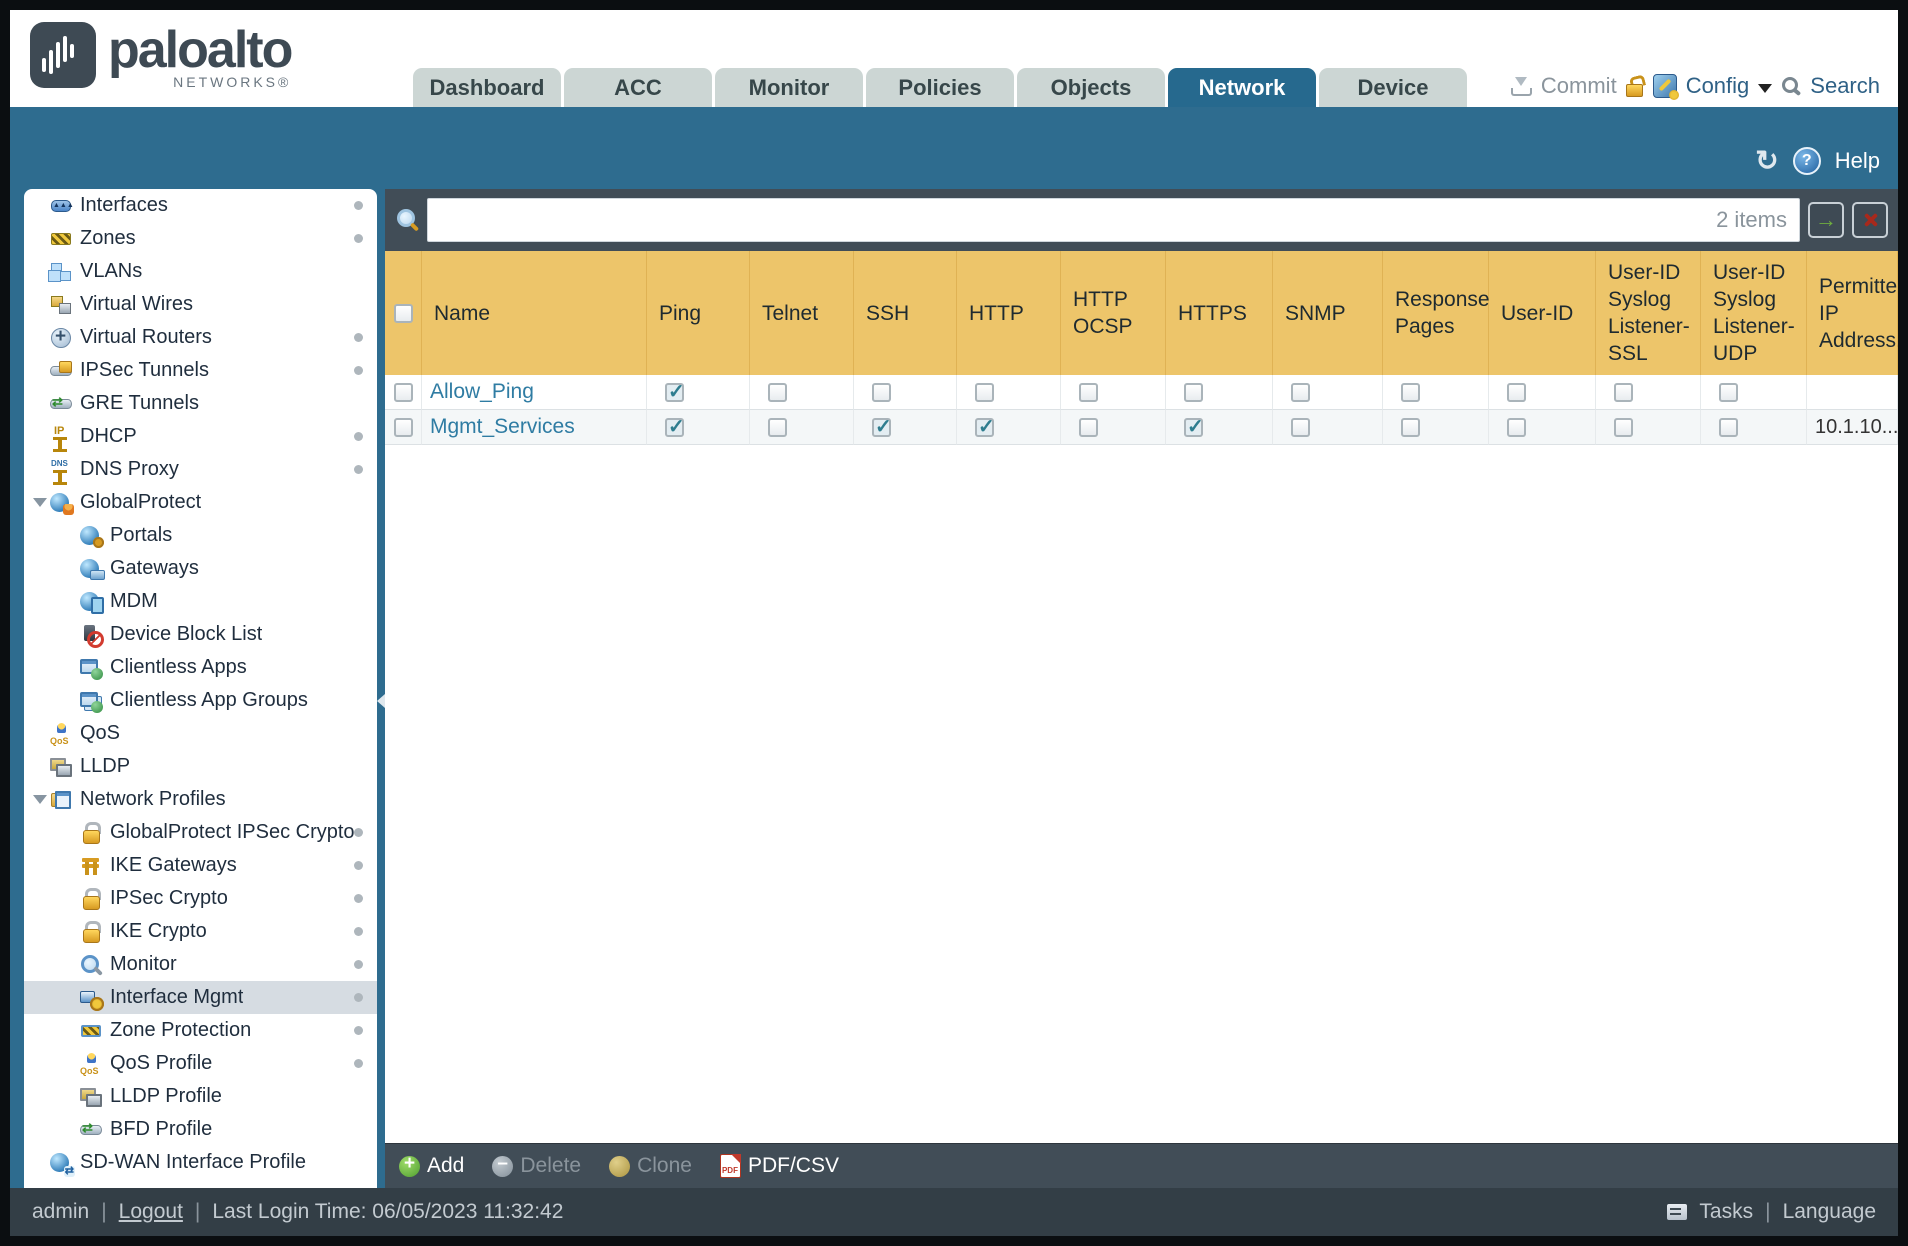 The height and width of the screenshot is (1246, 1908). Describe the element at coordinates (940, 87) in the screenshot. I see `tab-policies: Policies` at that location.